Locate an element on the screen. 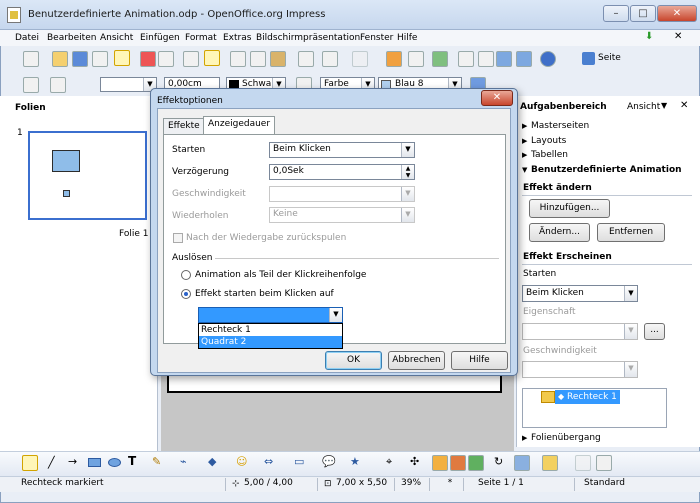 The width and height of the screenshot is (700, 503). tab-effekte: Effekte is located at coordinates (184, 126).